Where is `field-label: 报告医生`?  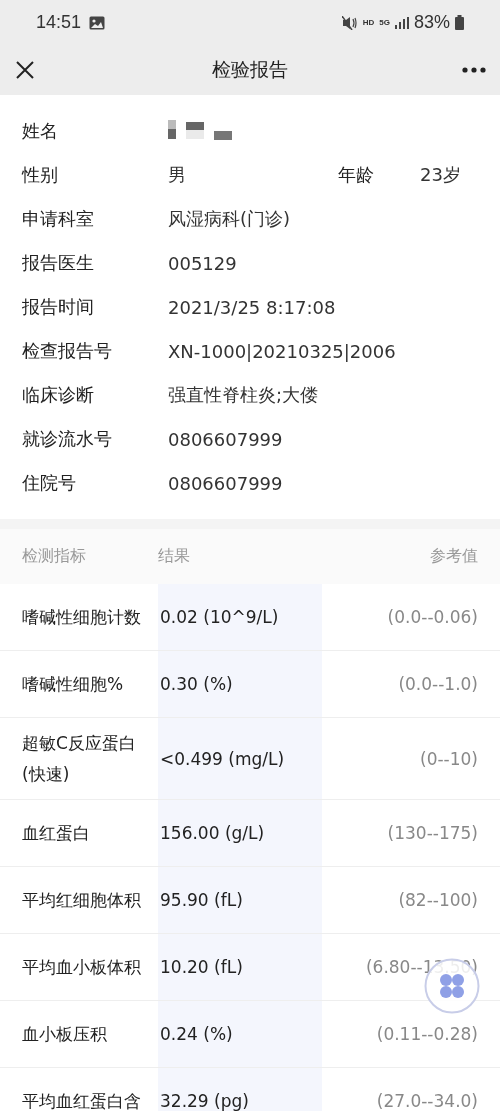
field-label: 报告医生 is located at coordinates (58, 263).